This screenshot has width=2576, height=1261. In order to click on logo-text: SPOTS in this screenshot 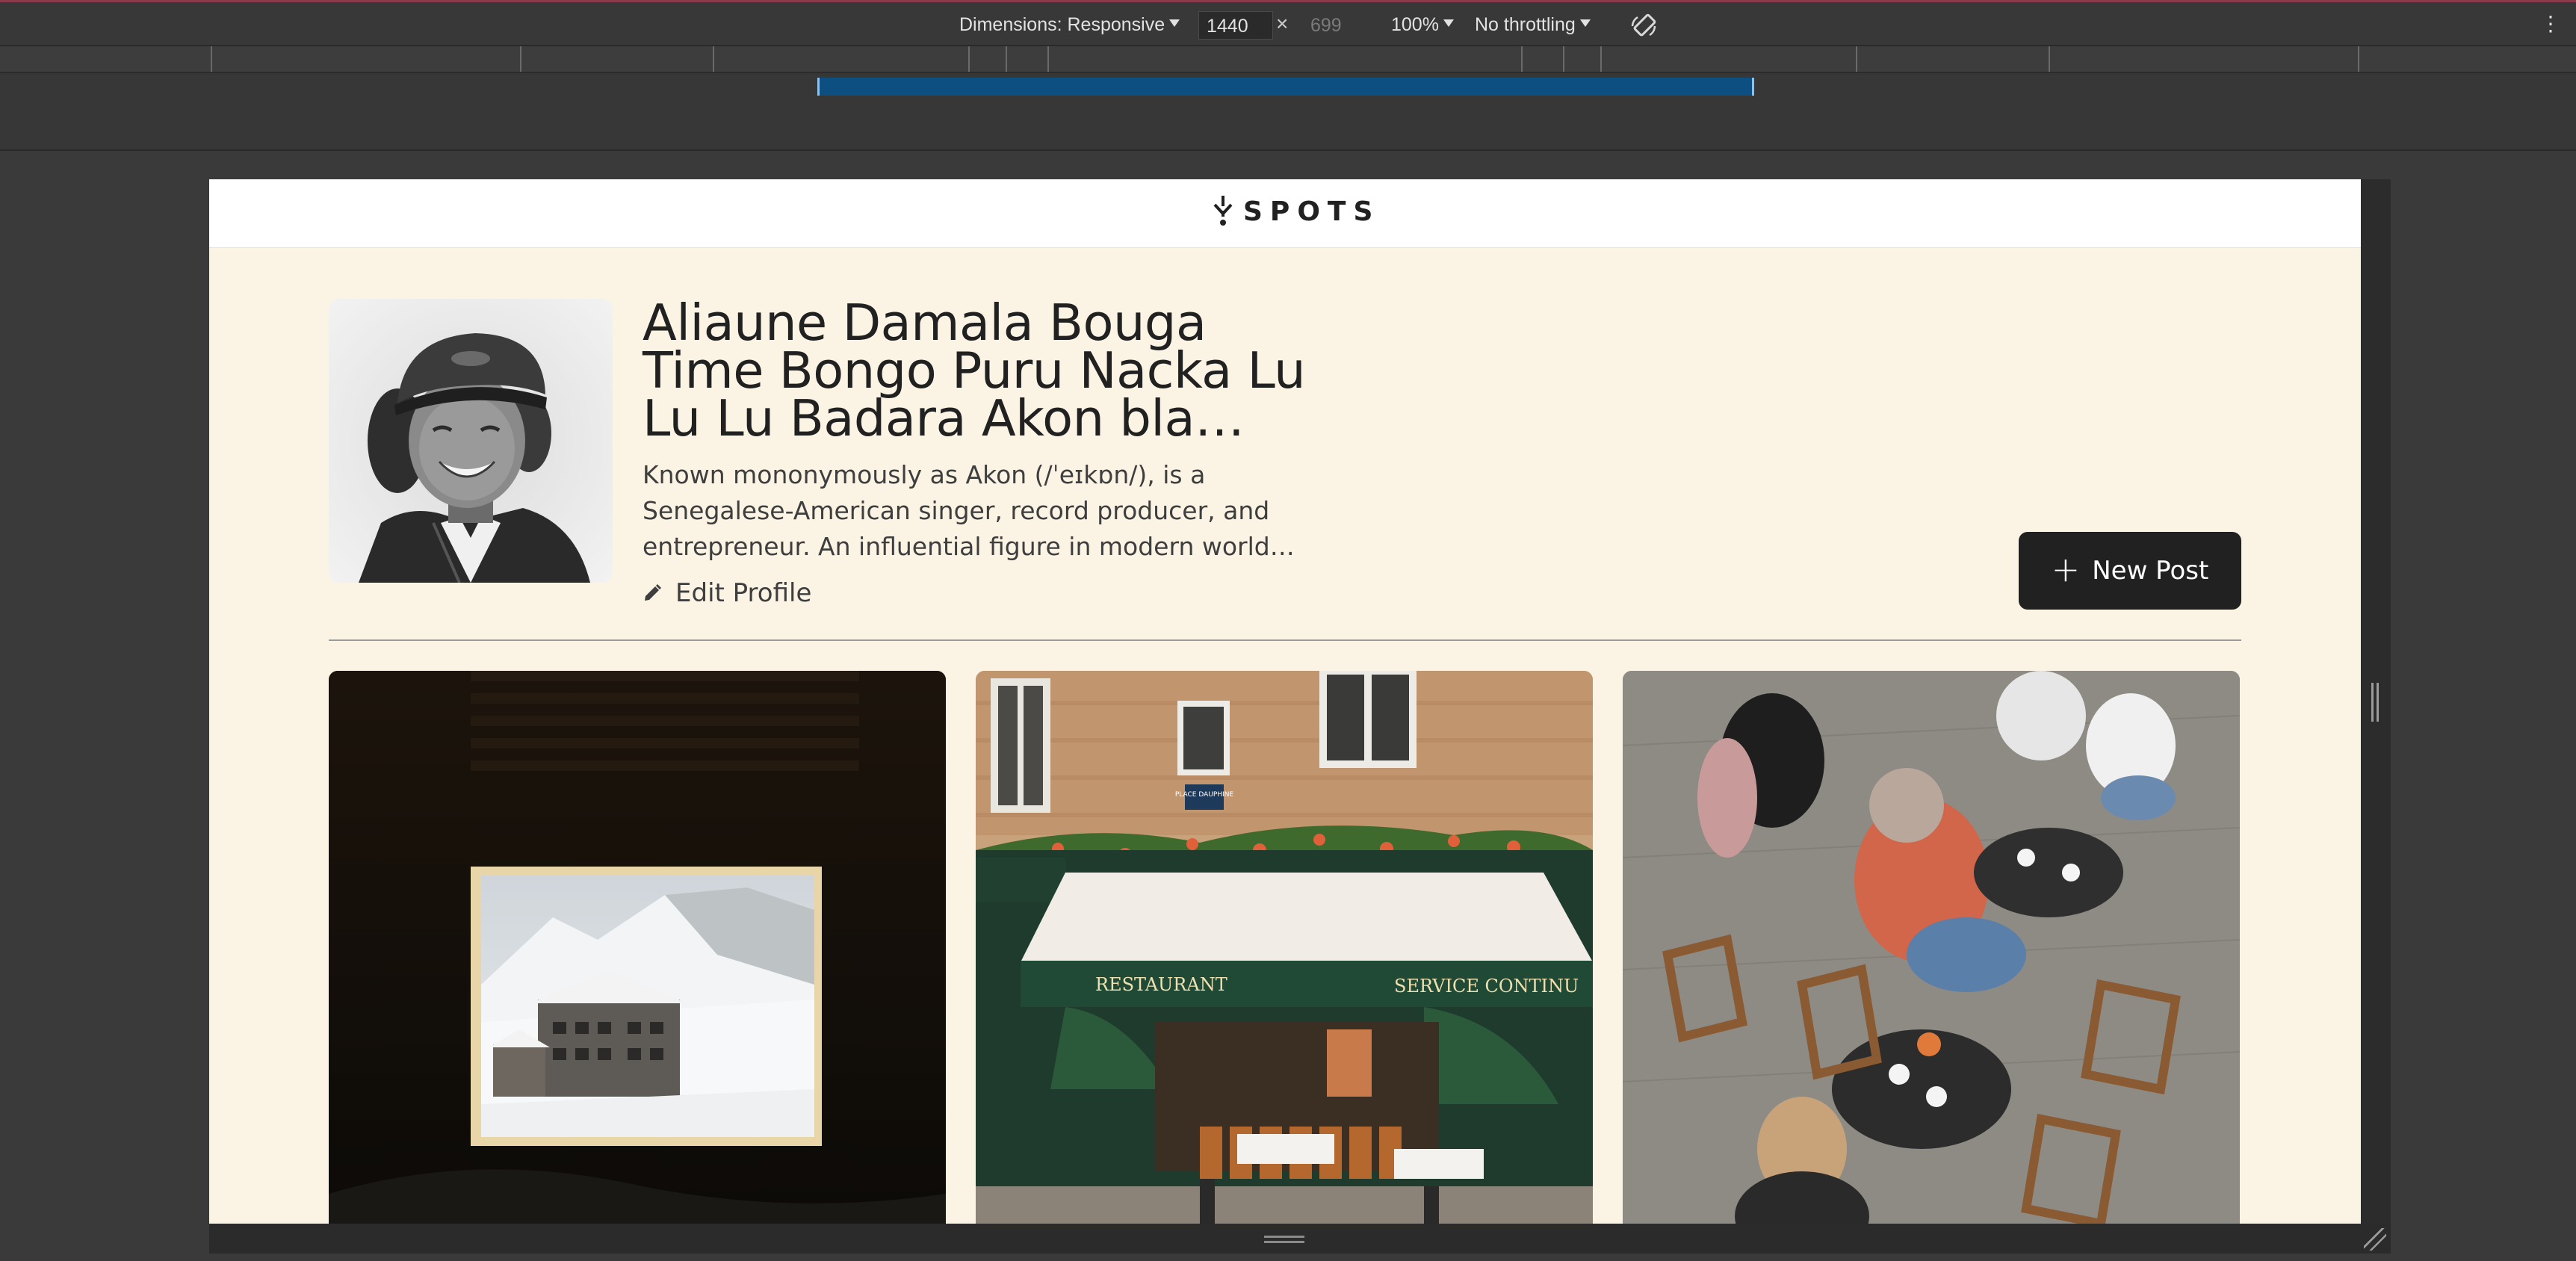, I will do `click(1312, 211)`.